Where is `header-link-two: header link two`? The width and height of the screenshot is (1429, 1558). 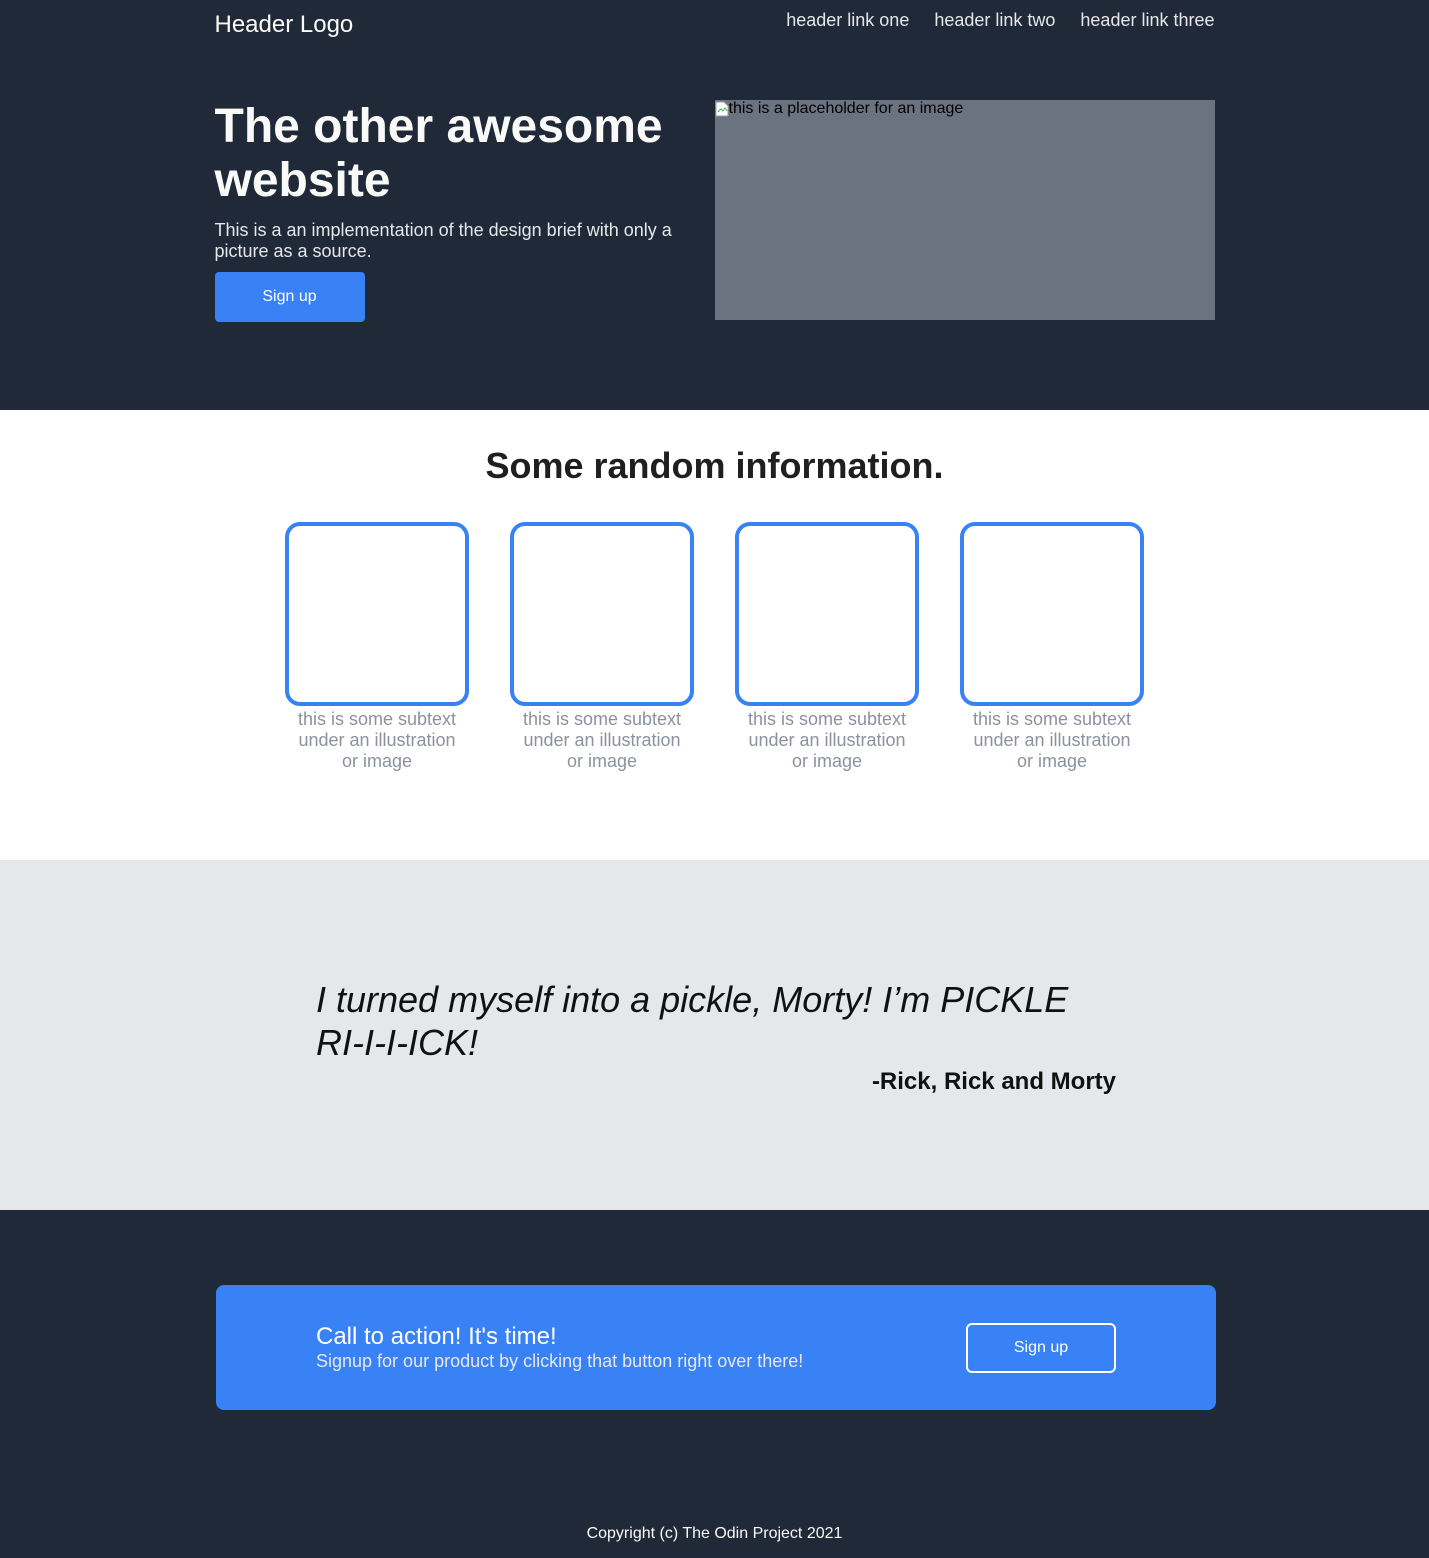
header-link-two: header link two is located at coordinates (994, 20).